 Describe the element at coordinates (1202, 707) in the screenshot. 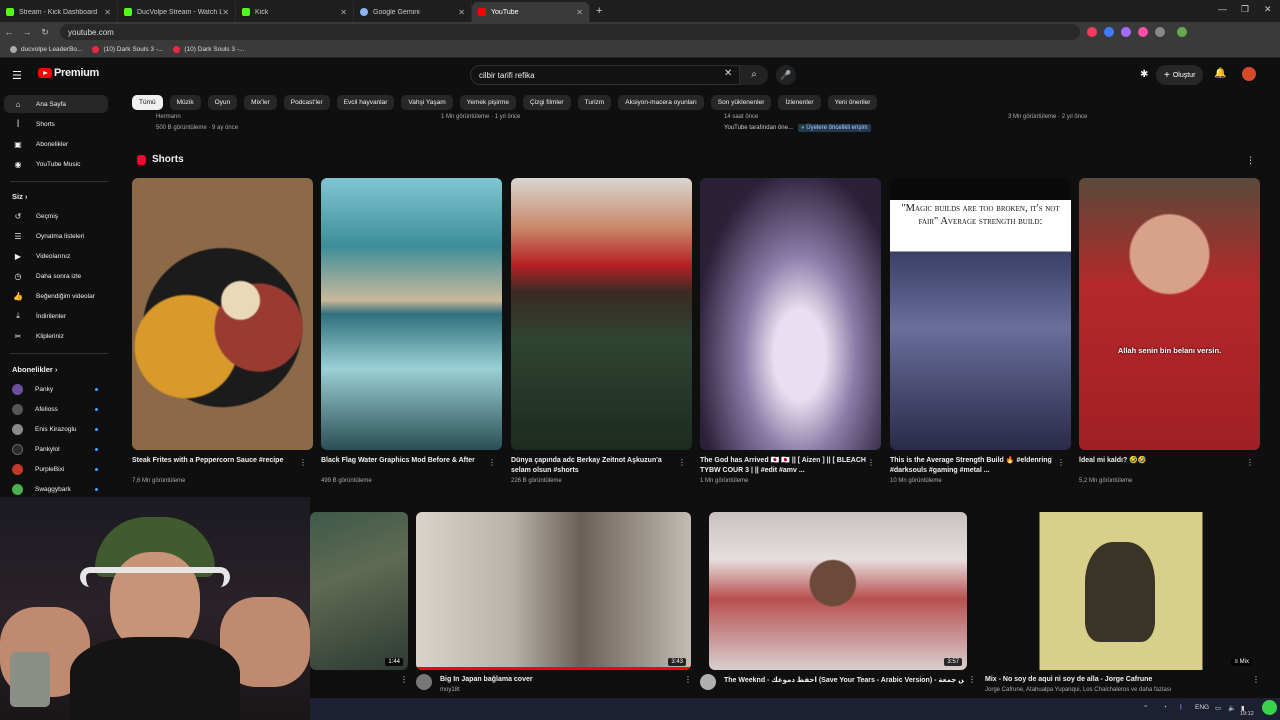

I see `language-indicator: ENG` at that location.